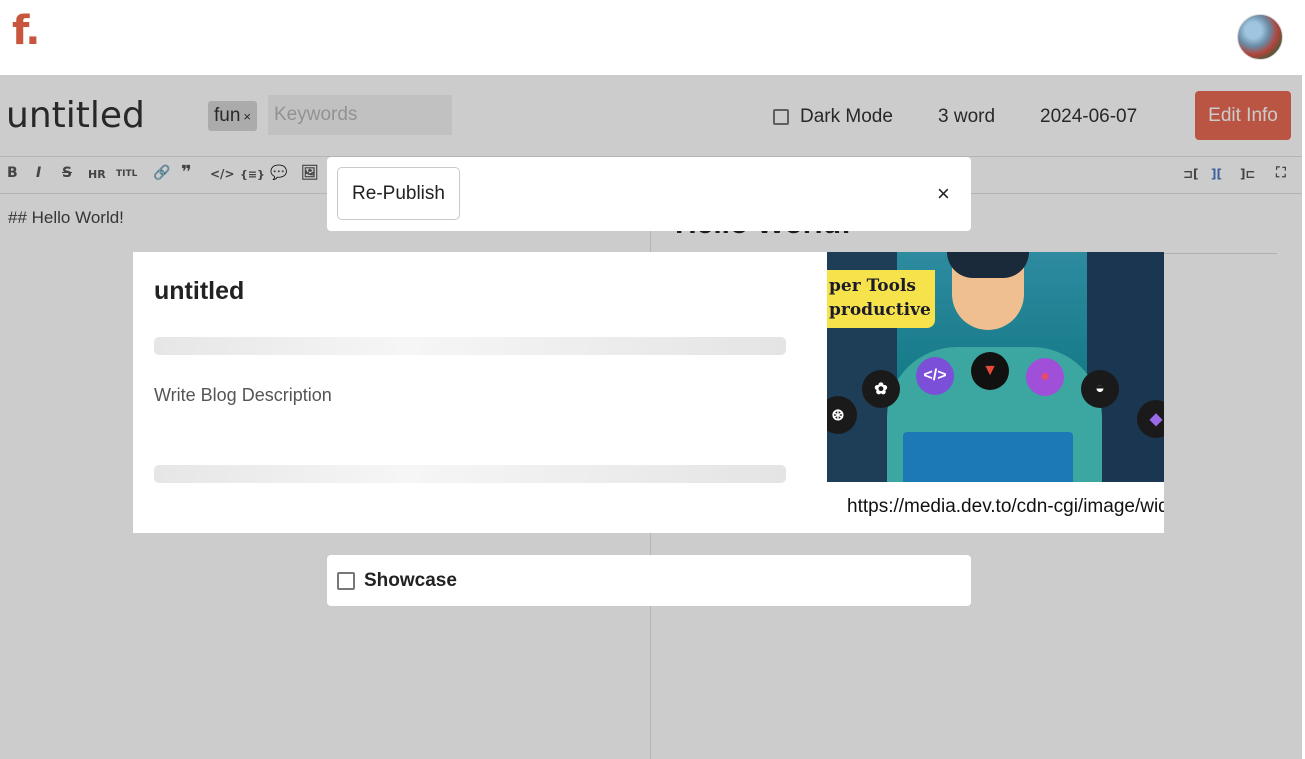  Describe the element at coordinates (649, 580) in the screenshot. I see `showcase-toggle: Showcase` at that location.